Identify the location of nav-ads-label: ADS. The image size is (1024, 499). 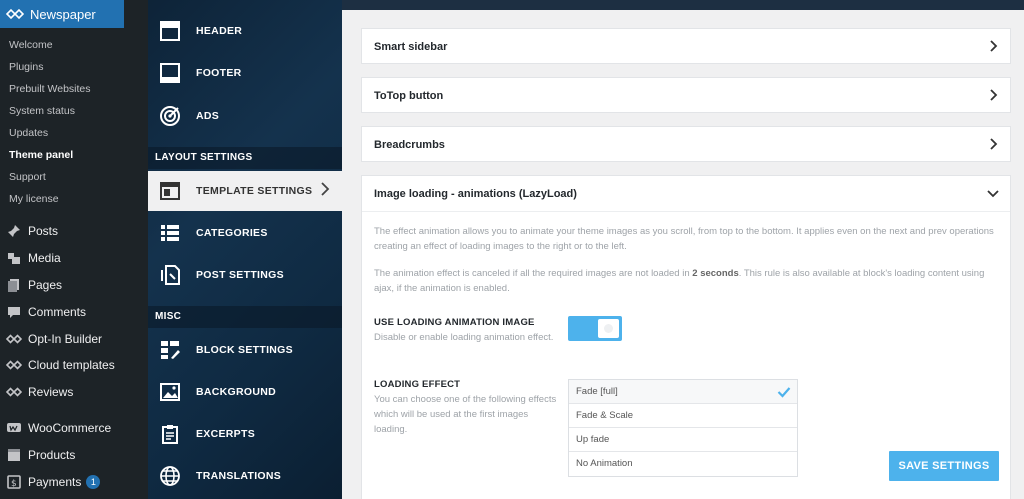
(208, 116).